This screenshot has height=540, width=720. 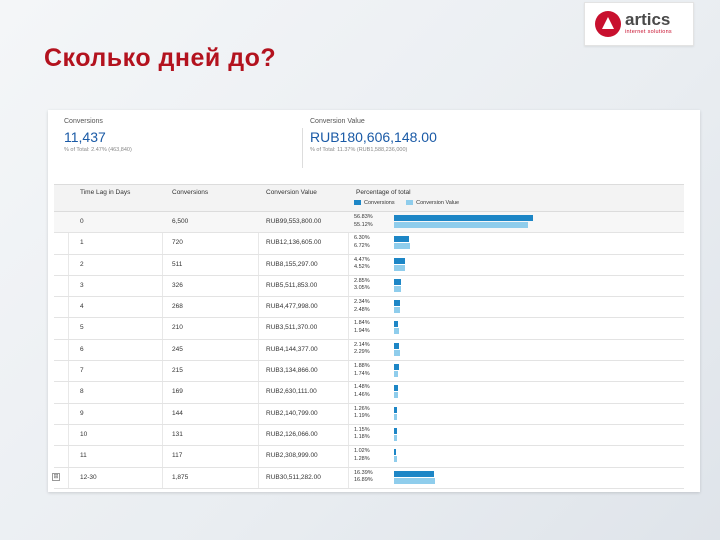 I want to click on pct-conversions: 16.39%, so click(x=363, y=472).